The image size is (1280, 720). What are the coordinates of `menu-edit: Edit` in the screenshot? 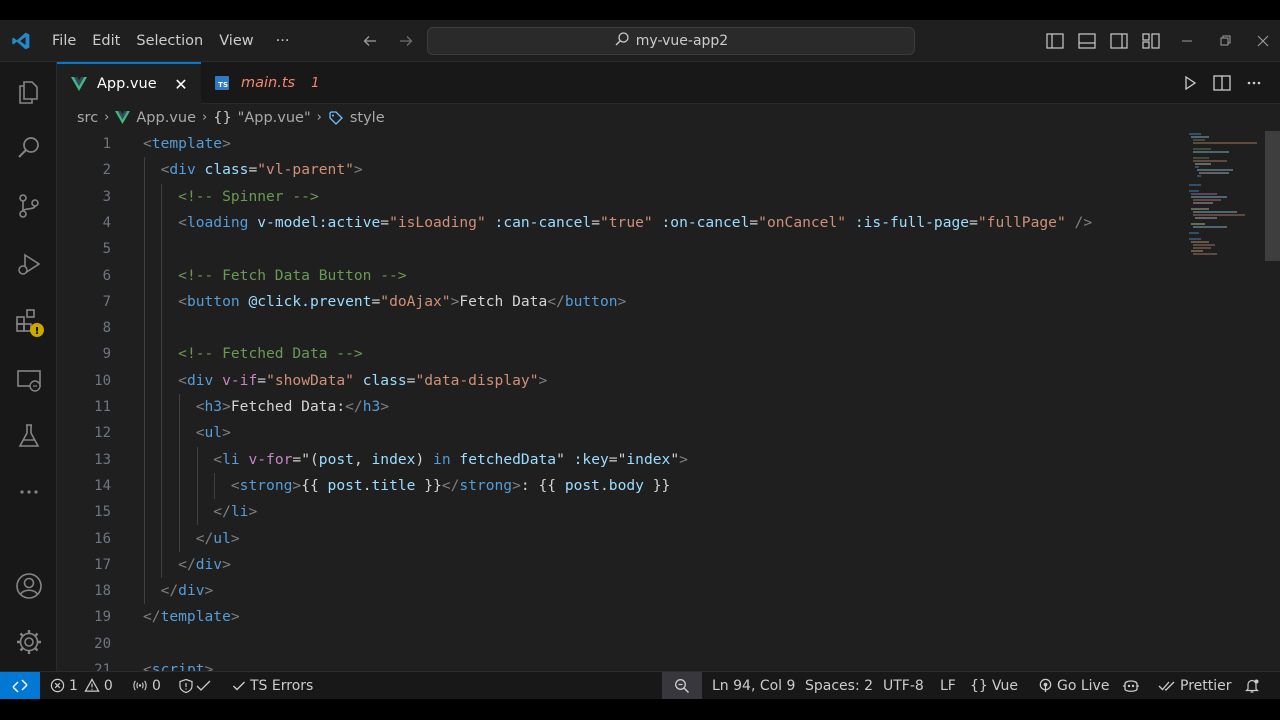 It's located at (106, 41).